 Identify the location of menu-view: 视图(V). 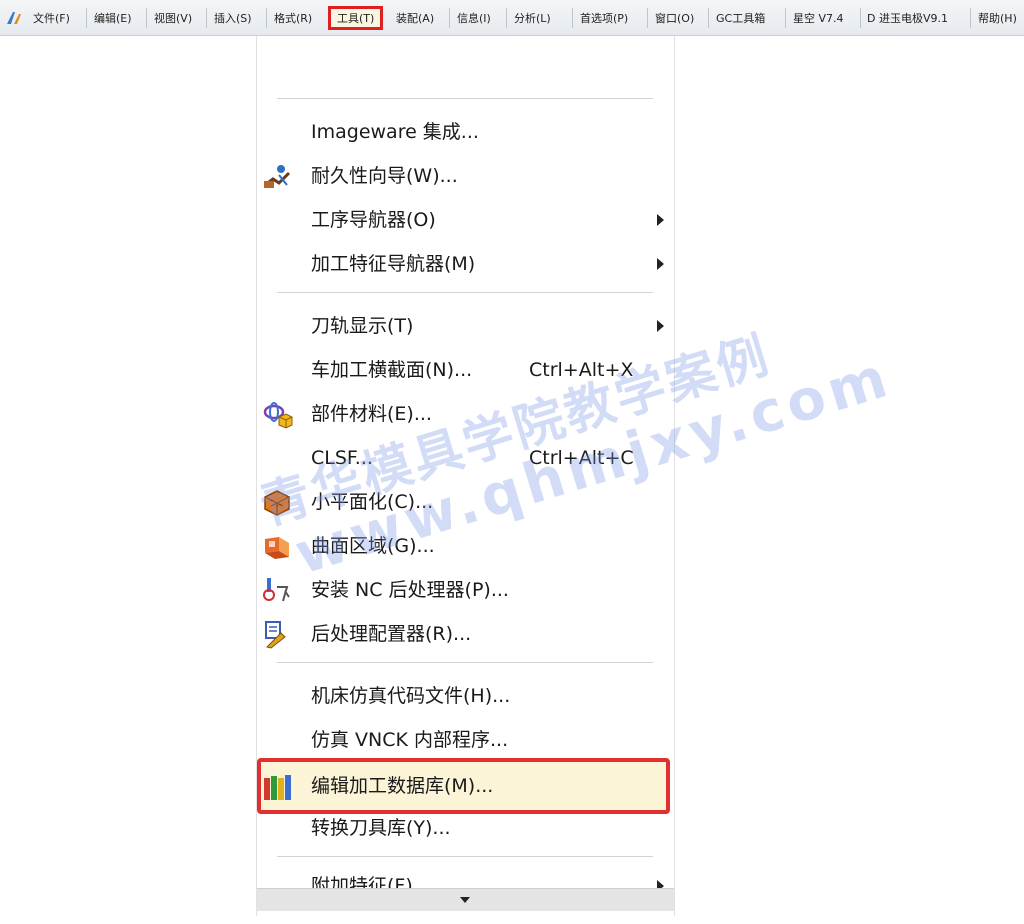
(173, 19).